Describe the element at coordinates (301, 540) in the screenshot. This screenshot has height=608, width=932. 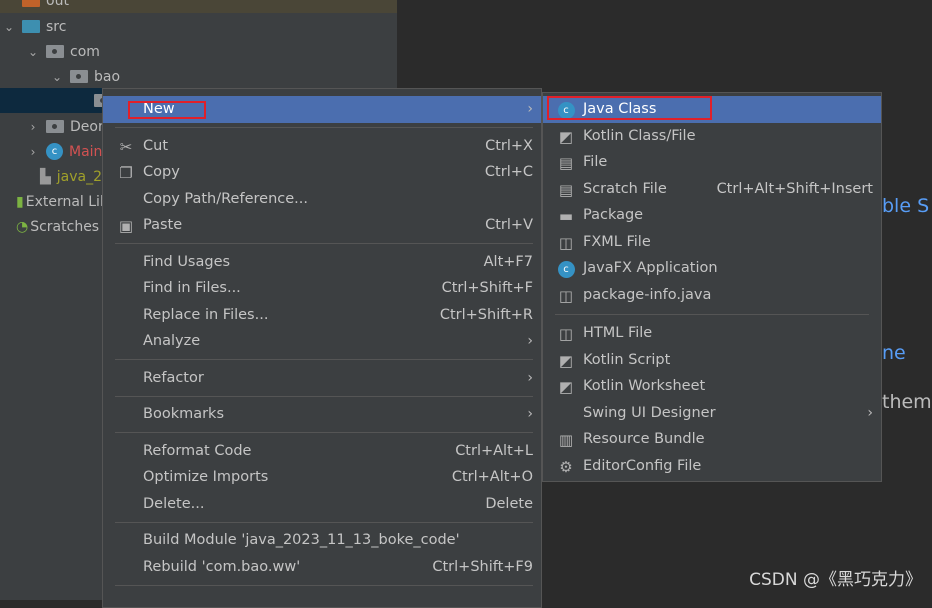
I see `menu-item-label: Build Module 'java_2023_11_13_boke_code'` at that location.